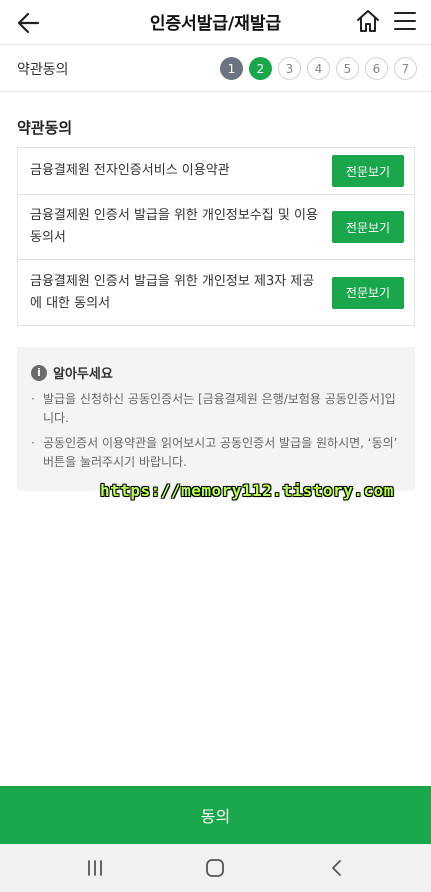 The width and height of the screenshot is (431, 892). Describe the element at coordinates (247, 490) in the screenshot. I see `watermark-text: https://memory112.tistory.com` at that location.